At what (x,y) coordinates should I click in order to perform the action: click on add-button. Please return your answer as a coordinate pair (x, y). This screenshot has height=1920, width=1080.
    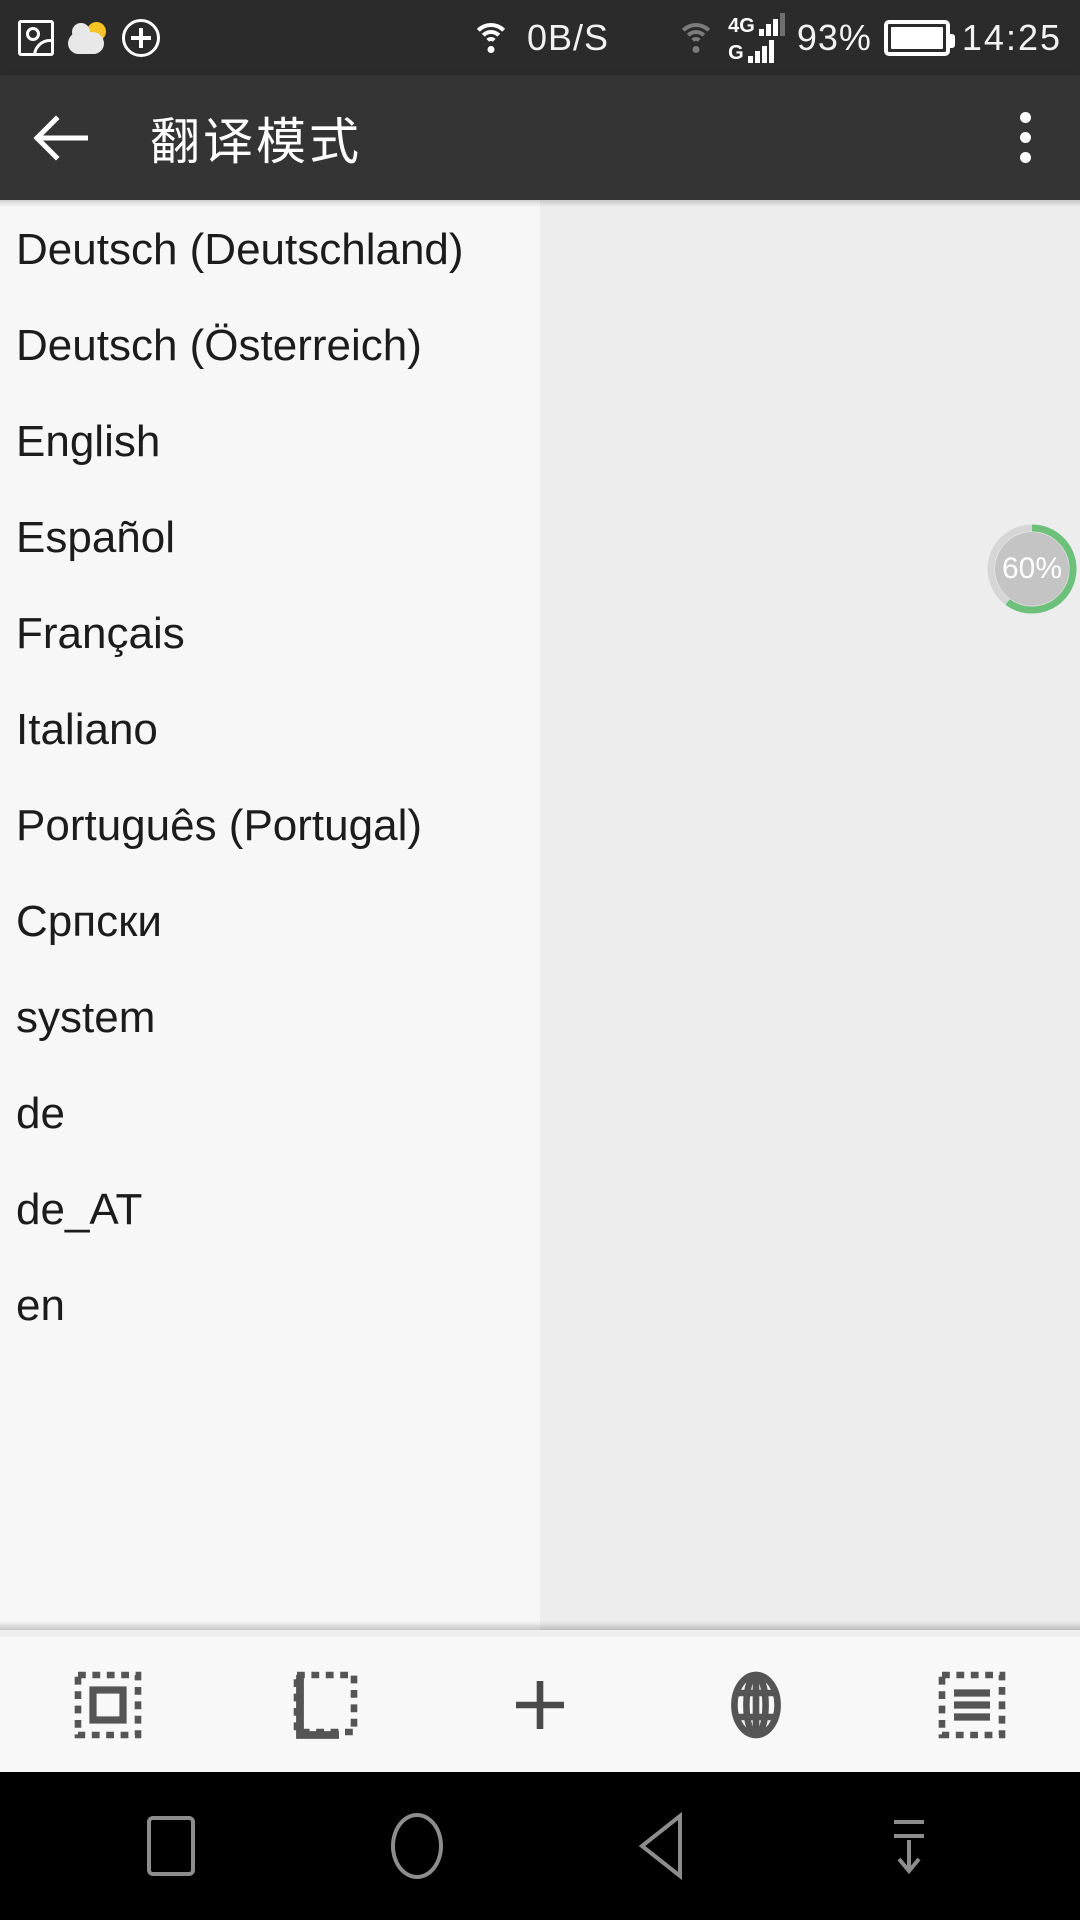
    Looking at the image, I should click on (540, 1704).